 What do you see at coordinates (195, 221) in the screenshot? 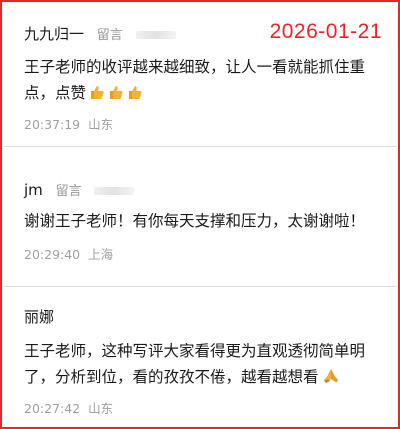
I see `comment-text: 谢谢王子老师！有你每天支撑和压力，太谢谢啦！` at bounding box center [195, 221].